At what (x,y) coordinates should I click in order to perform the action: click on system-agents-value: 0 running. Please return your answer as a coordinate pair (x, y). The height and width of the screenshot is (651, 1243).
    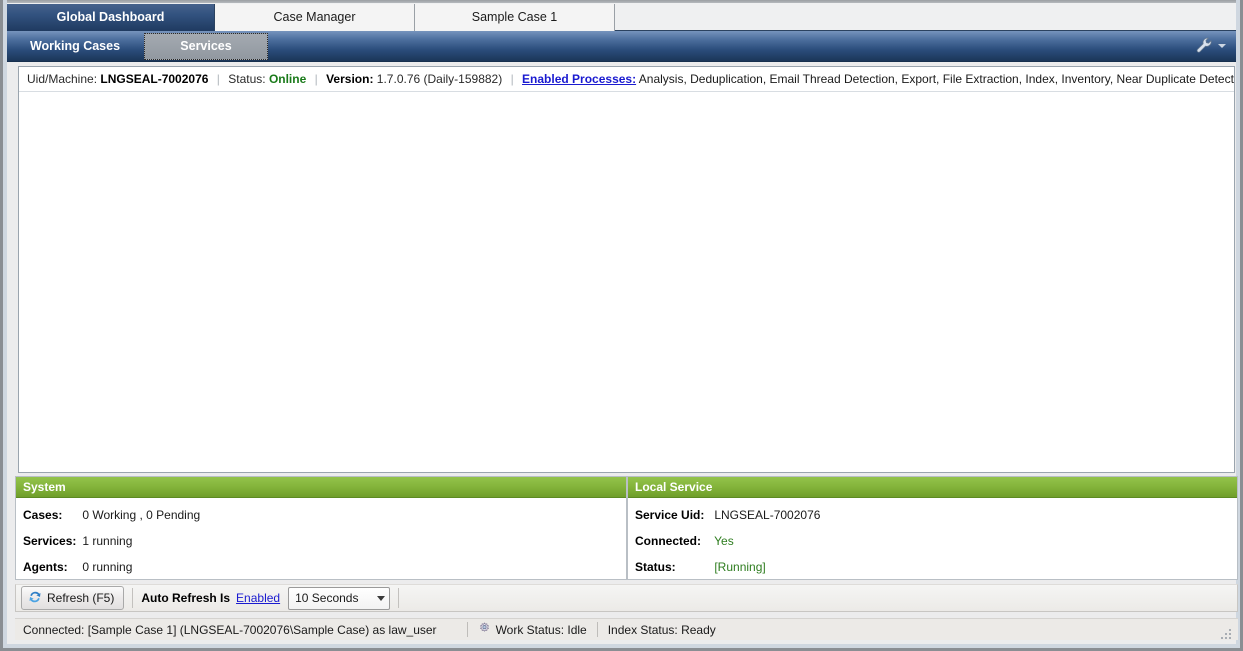
    Looking at the image, I should click on (107, 567).